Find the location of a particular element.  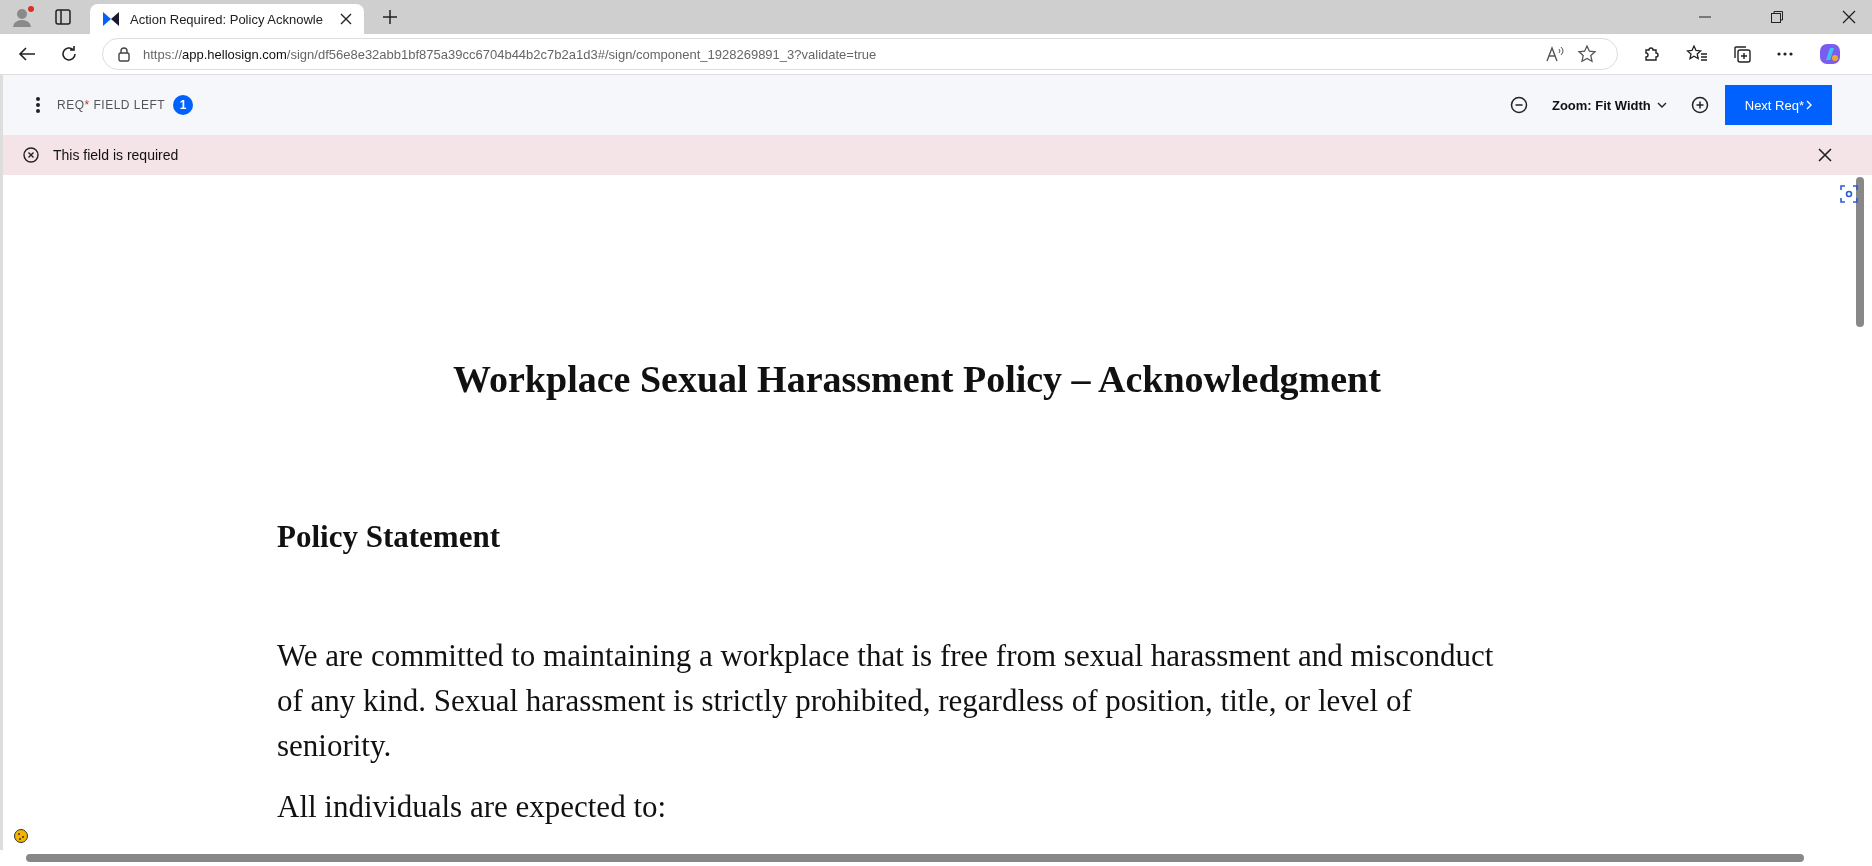

zoom-dropdown: Zoom: Fit Width is located at coordinates (1609, 105).